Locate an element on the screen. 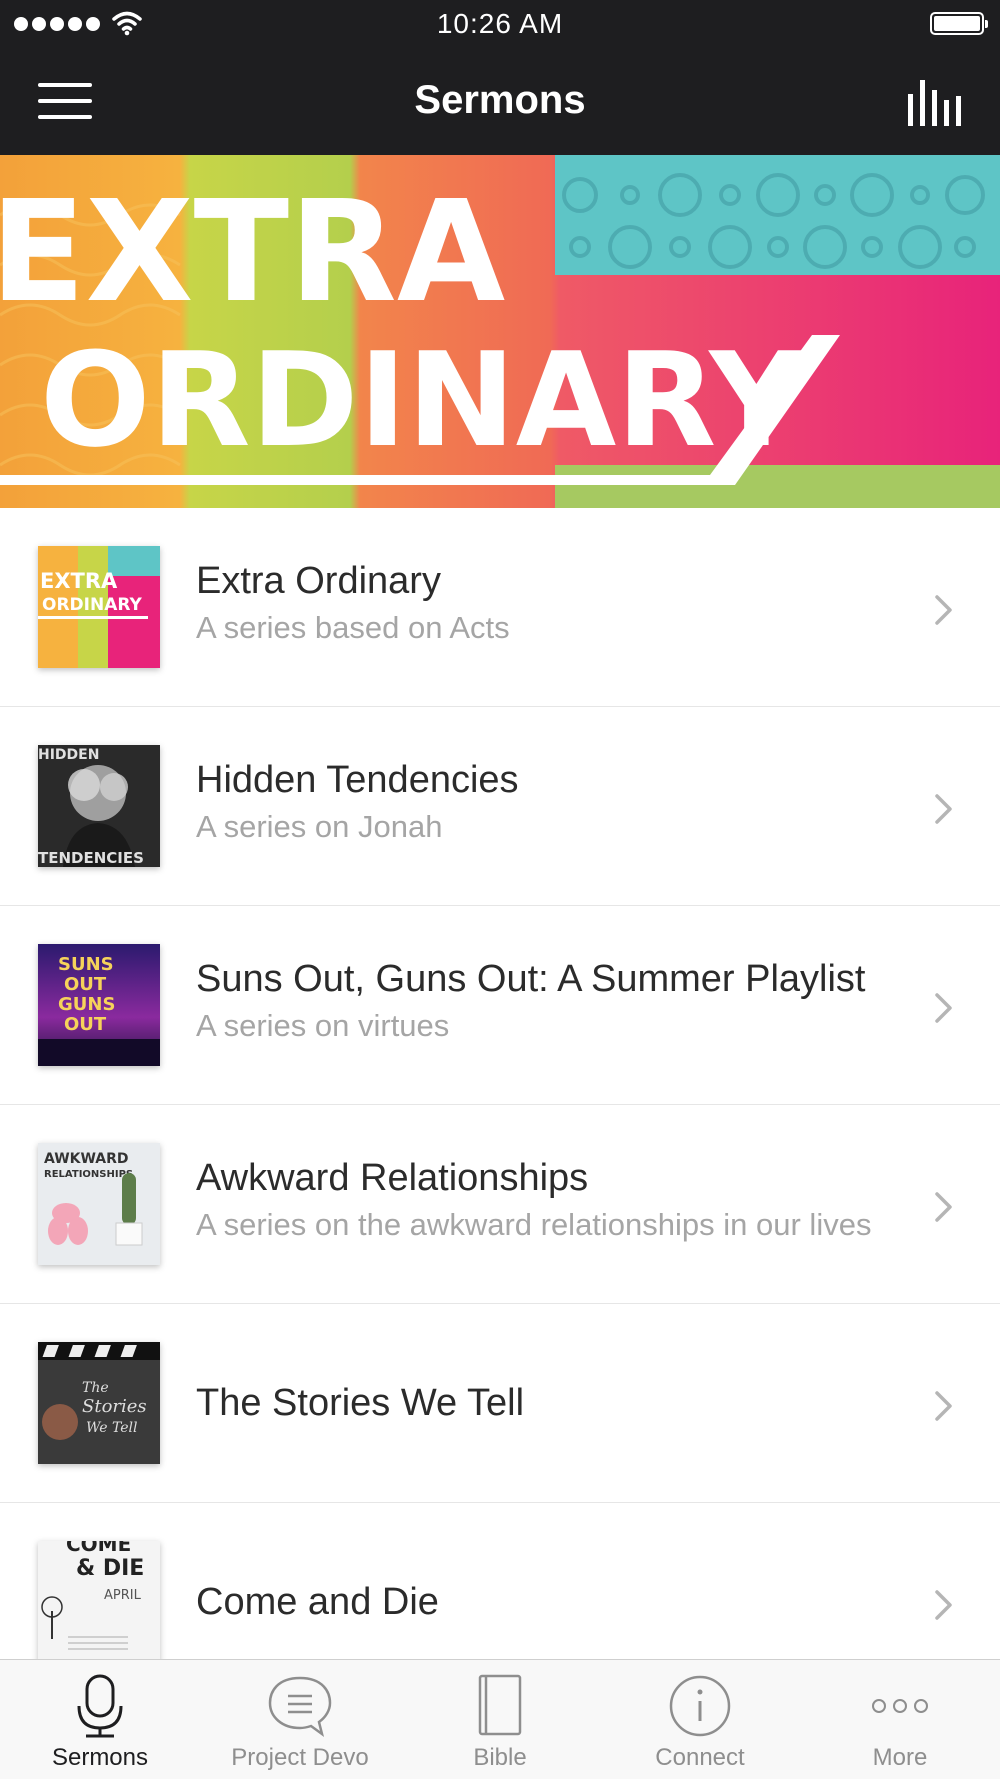 The height and width of the screenshot is (1779, 1000). tab-label: Bible is located at coordinates (500, 1757).